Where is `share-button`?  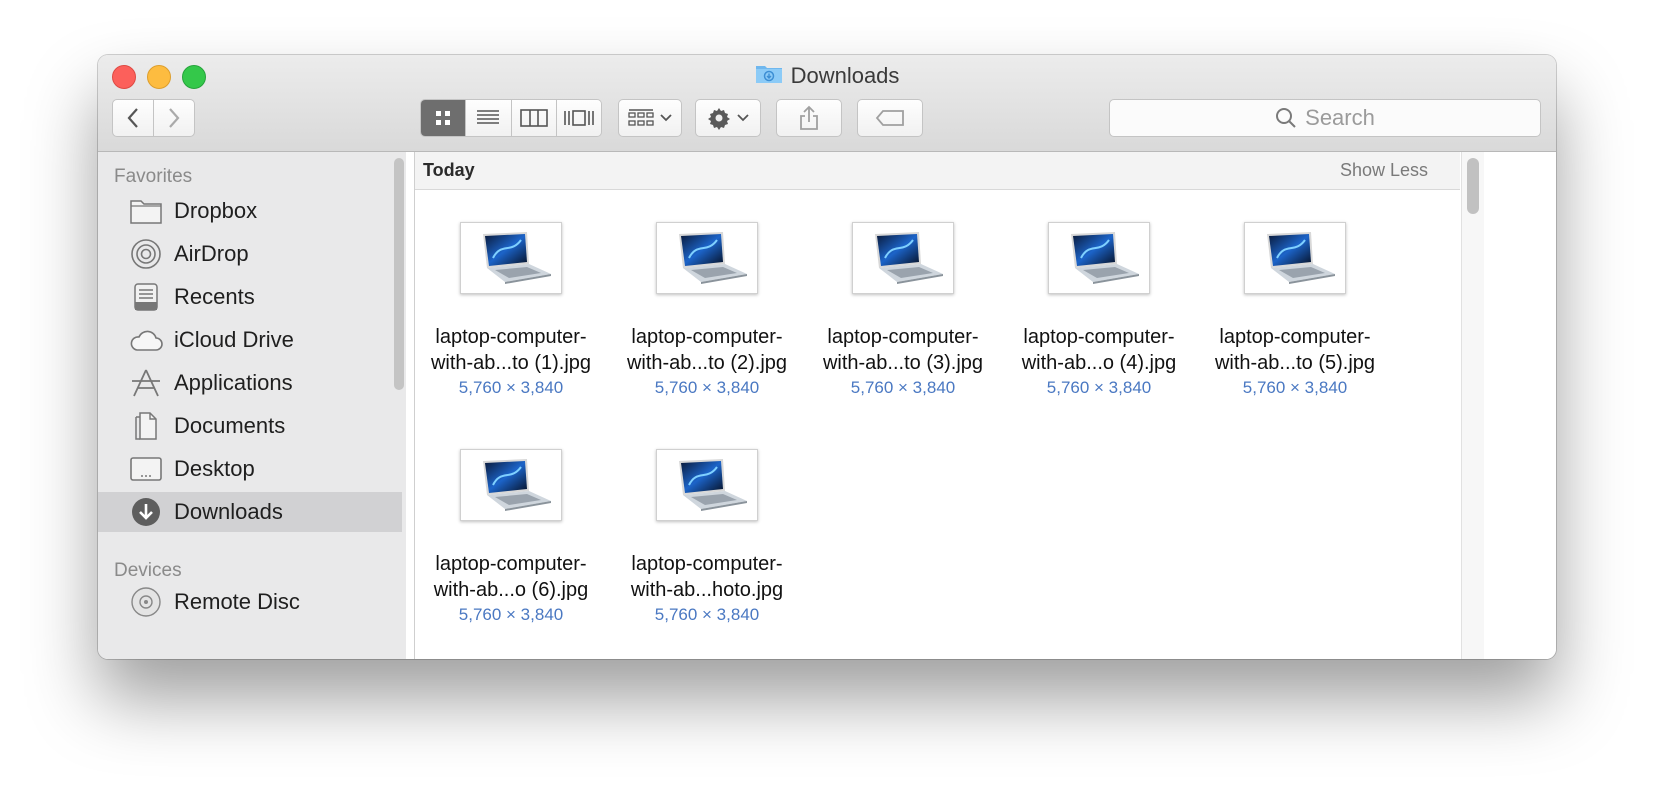
share-button is located at coordinates (809, 118).